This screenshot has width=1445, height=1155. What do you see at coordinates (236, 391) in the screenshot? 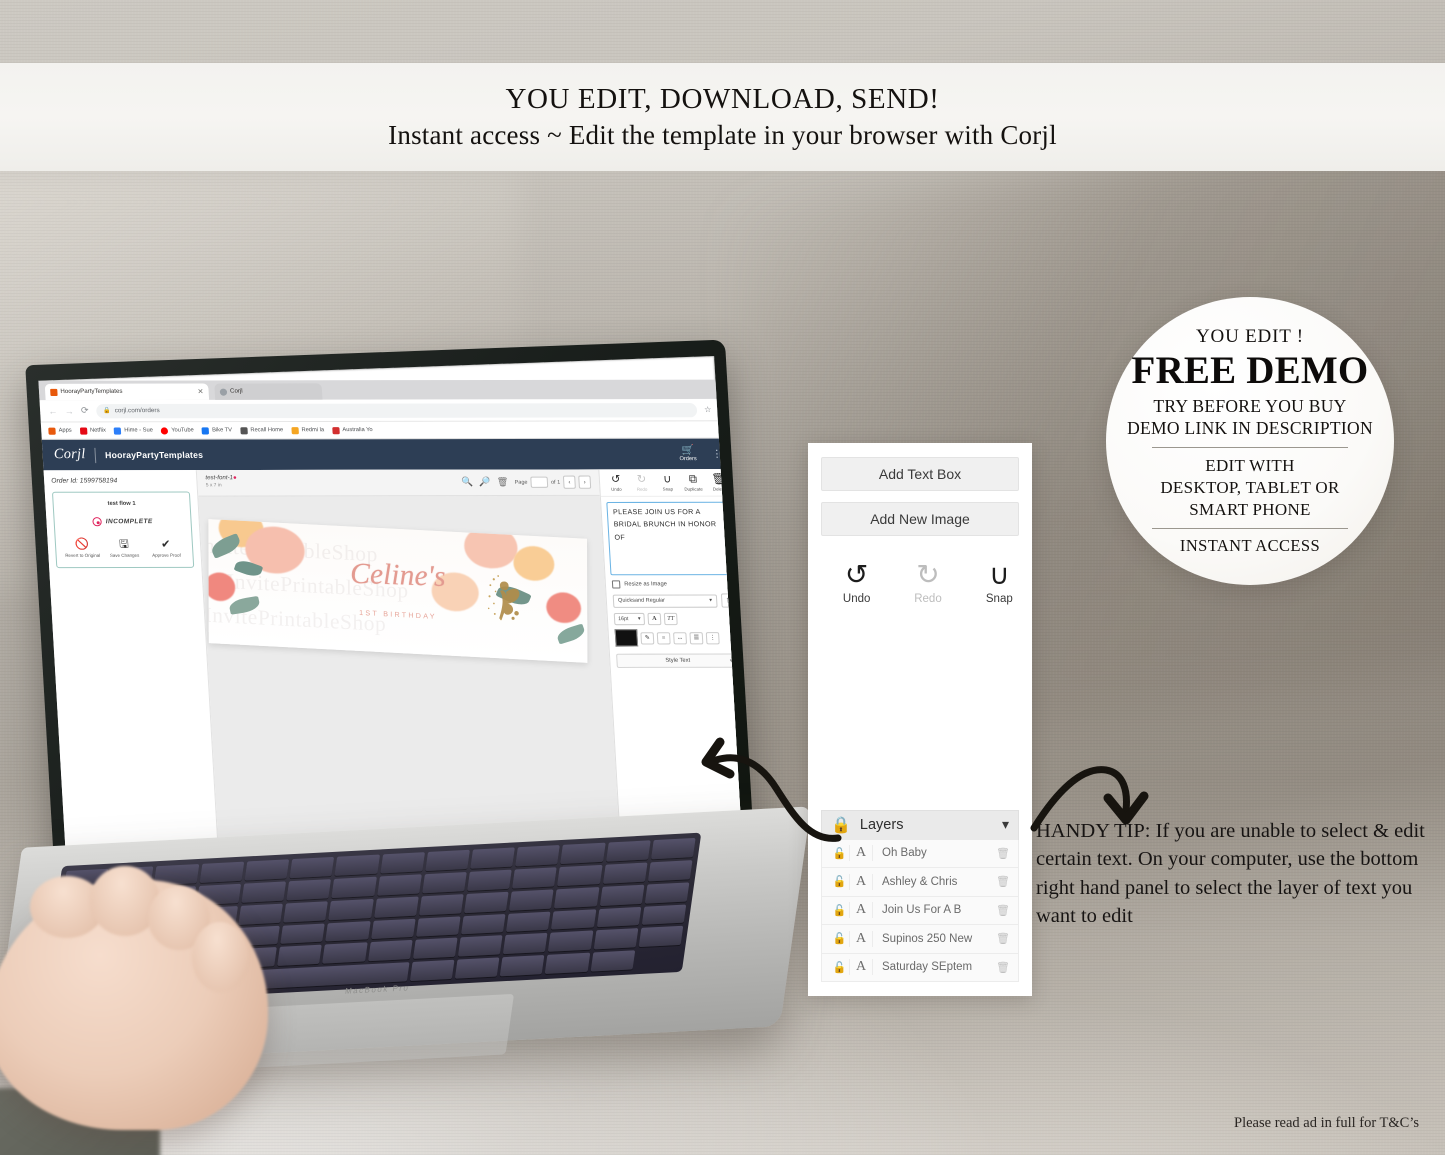
I see `tab-title: Corjl` at bounding box center [236, 391].